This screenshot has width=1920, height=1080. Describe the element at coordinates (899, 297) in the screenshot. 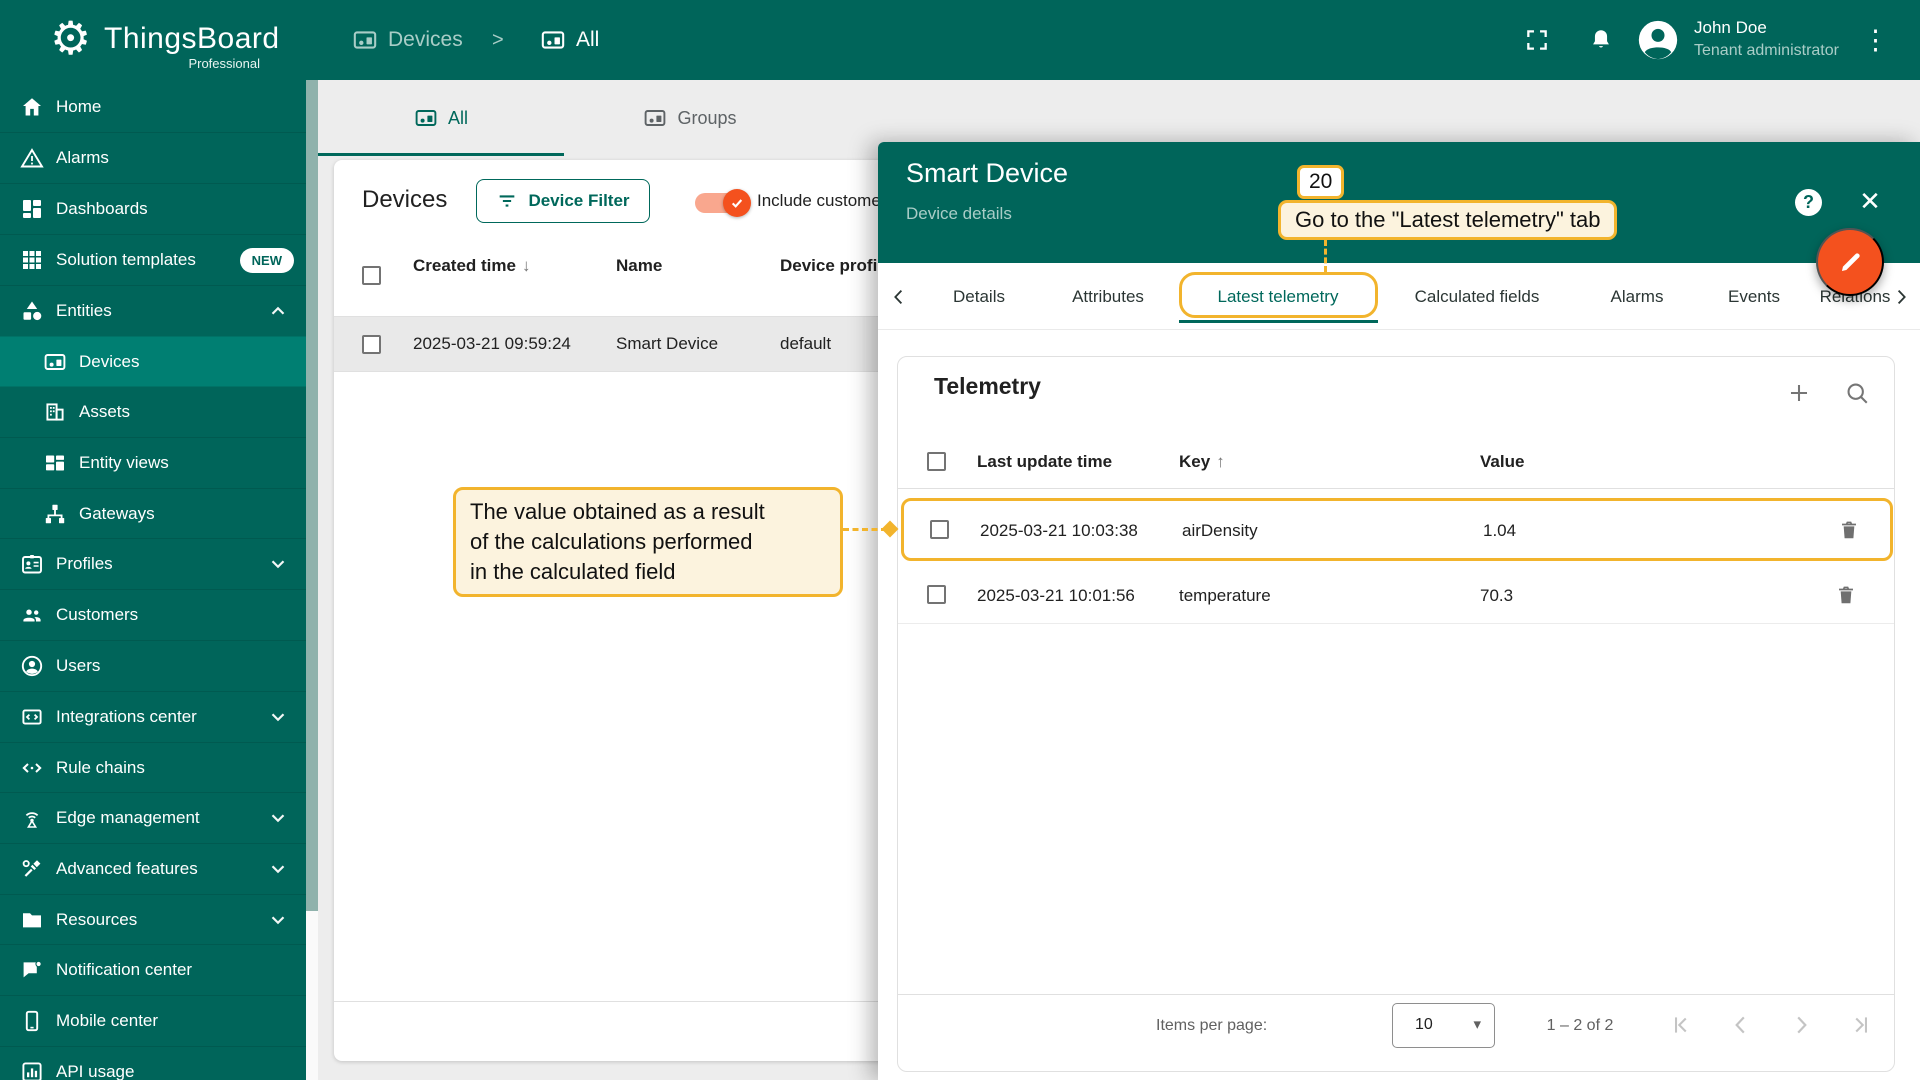

I see `tabs-scroll-left-icon` at that location.